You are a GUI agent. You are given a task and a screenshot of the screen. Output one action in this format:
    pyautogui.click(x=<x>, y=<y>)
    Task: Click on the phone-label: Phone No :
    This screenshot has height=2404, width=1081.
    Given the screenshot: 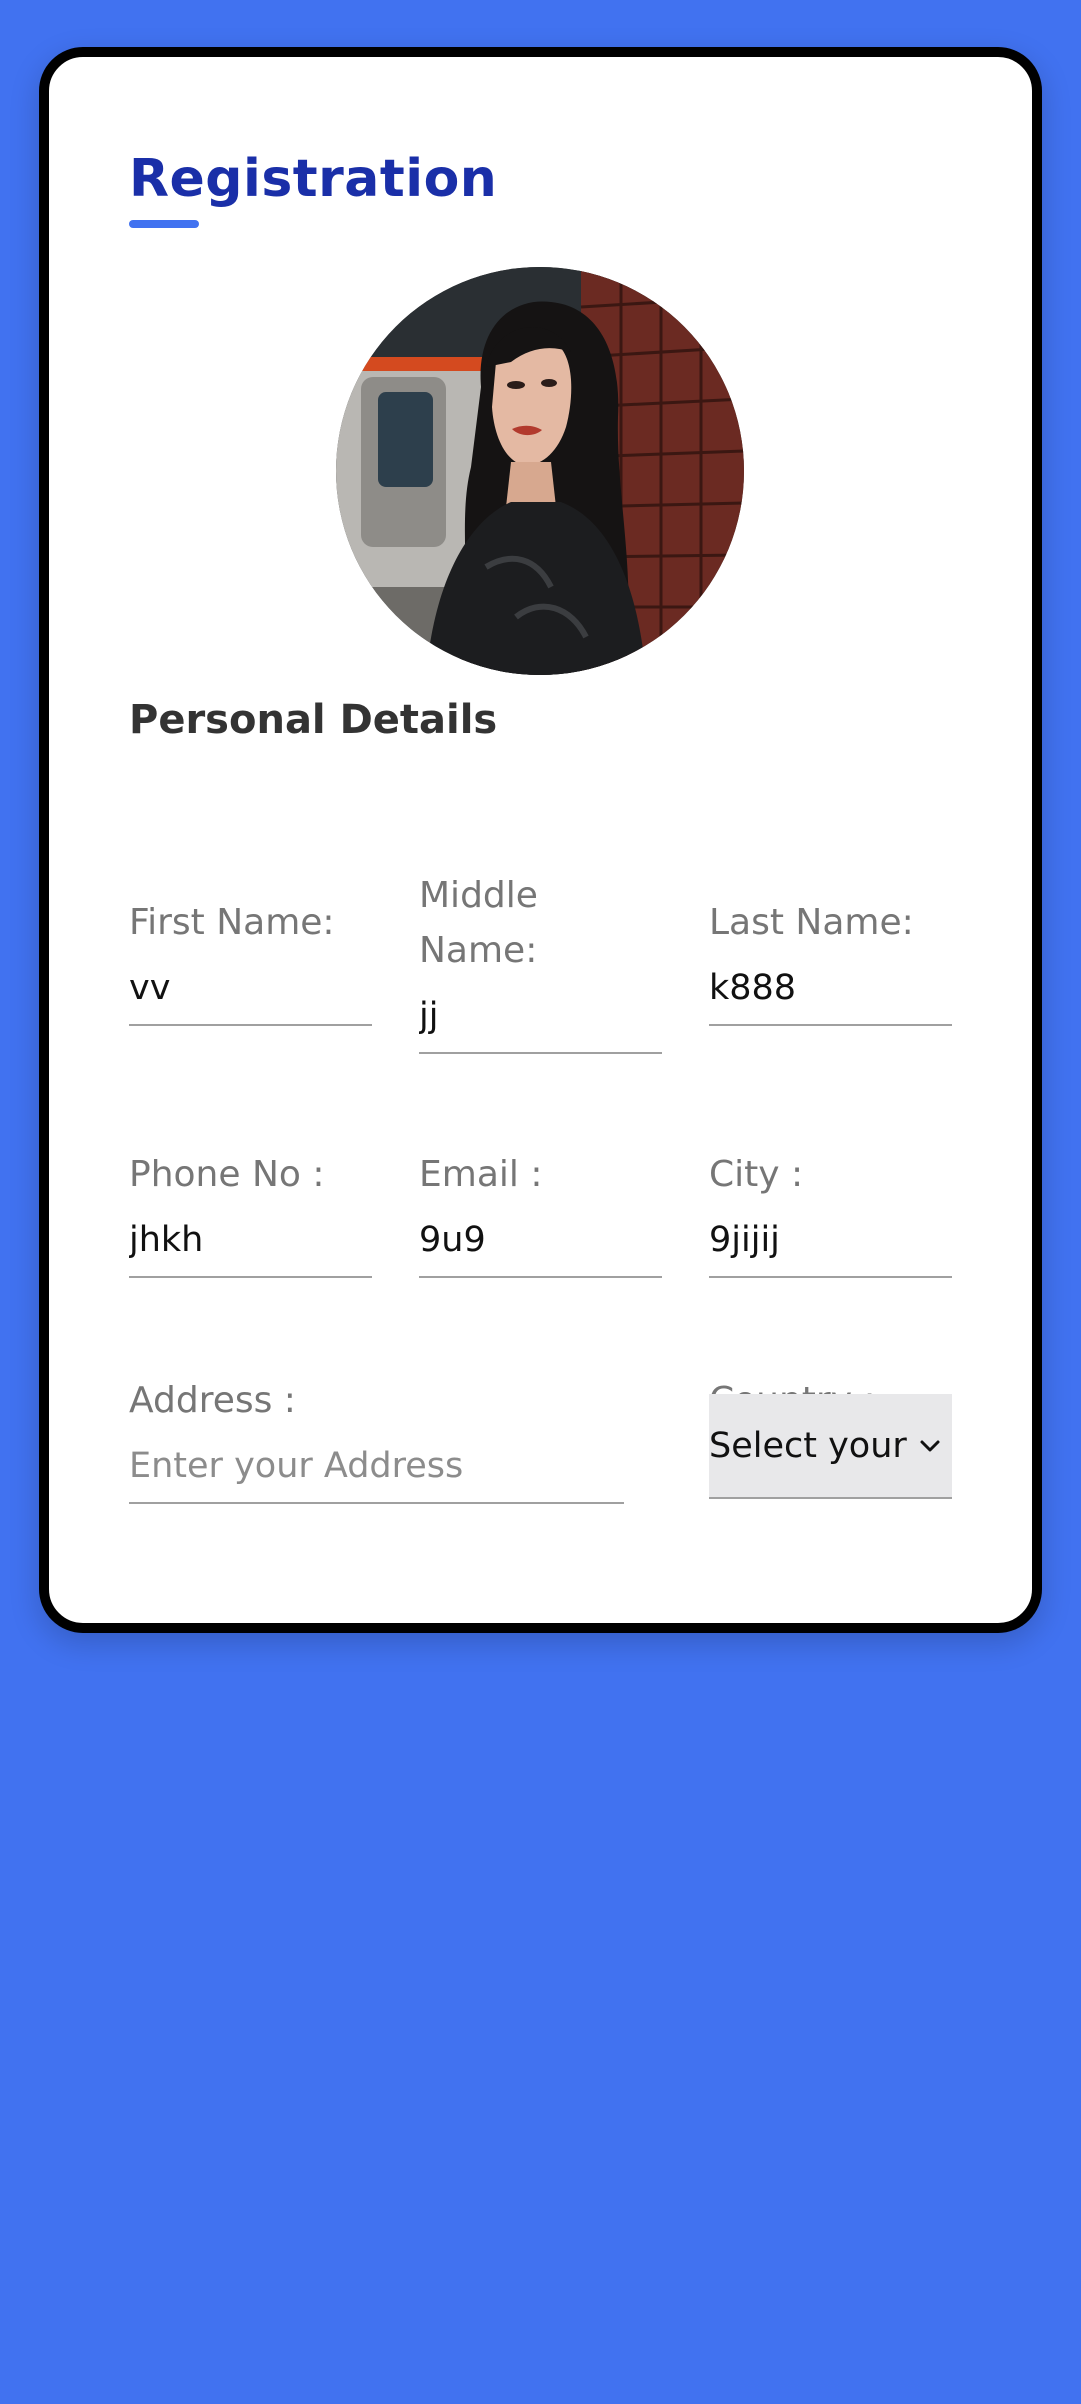 What is the action you would take?
    pyautogui.click(x=227, y=1174)
    